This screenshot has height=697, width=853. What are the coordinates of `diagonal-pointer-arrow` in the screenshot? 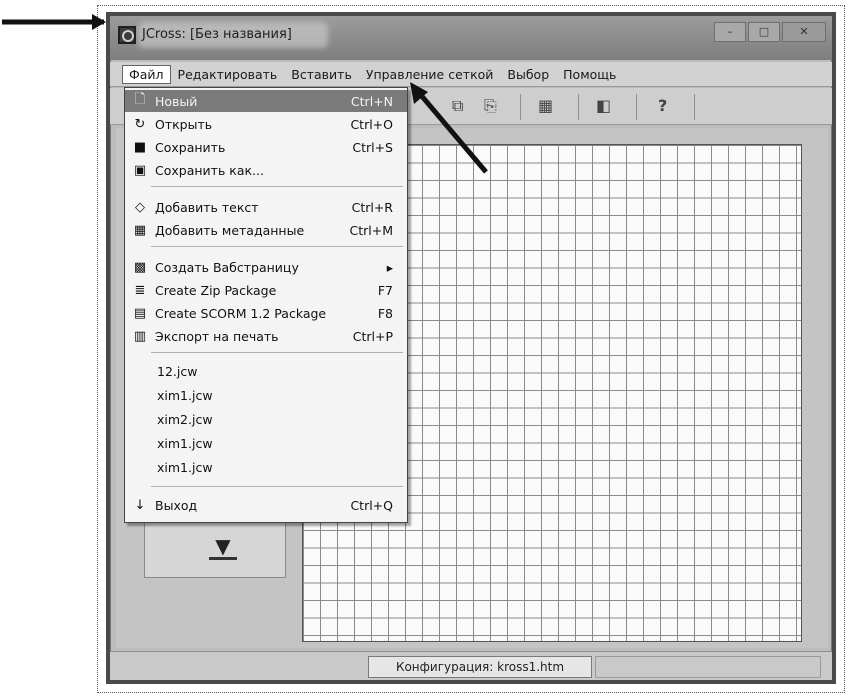 It's located at (449, 128).